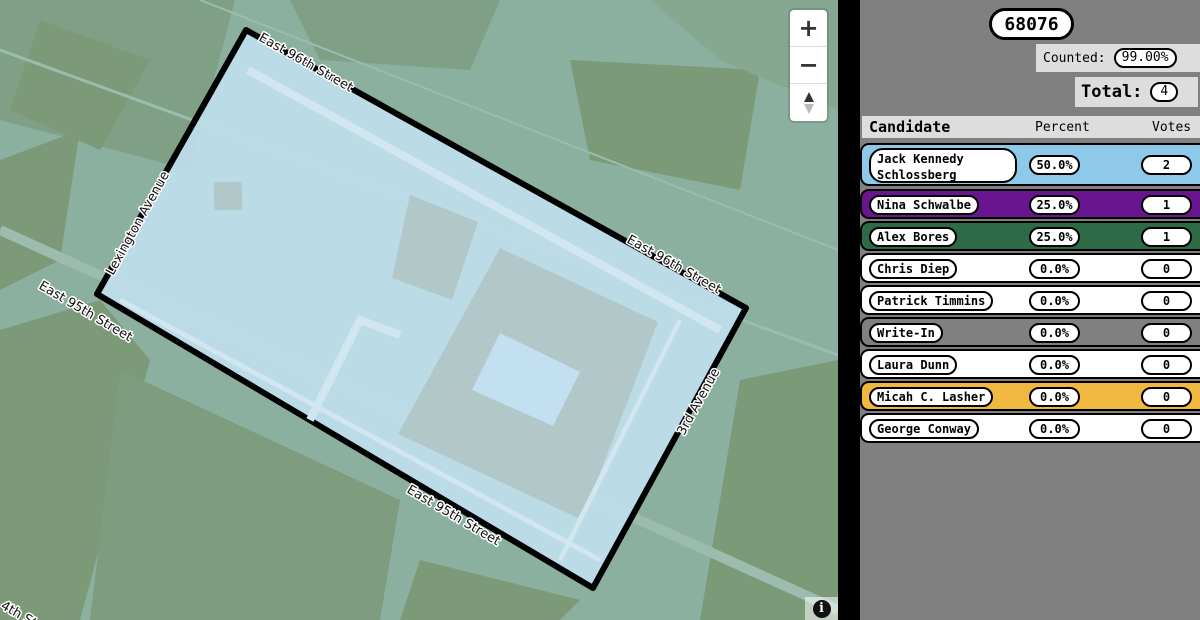 This screenshot has width=1200, height=620. Describe the element at coordinates (931, 397) in the screenshot. I see `candidate-name: Micah C. Lasher` at that location.